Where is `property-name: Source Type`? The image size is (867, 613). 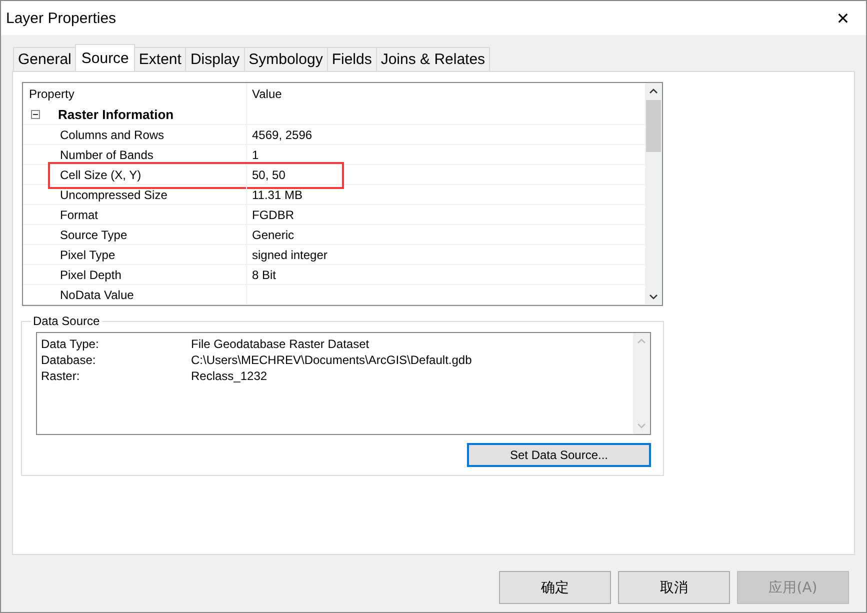 property-name: Source Type is located at coordinates (94, 235).